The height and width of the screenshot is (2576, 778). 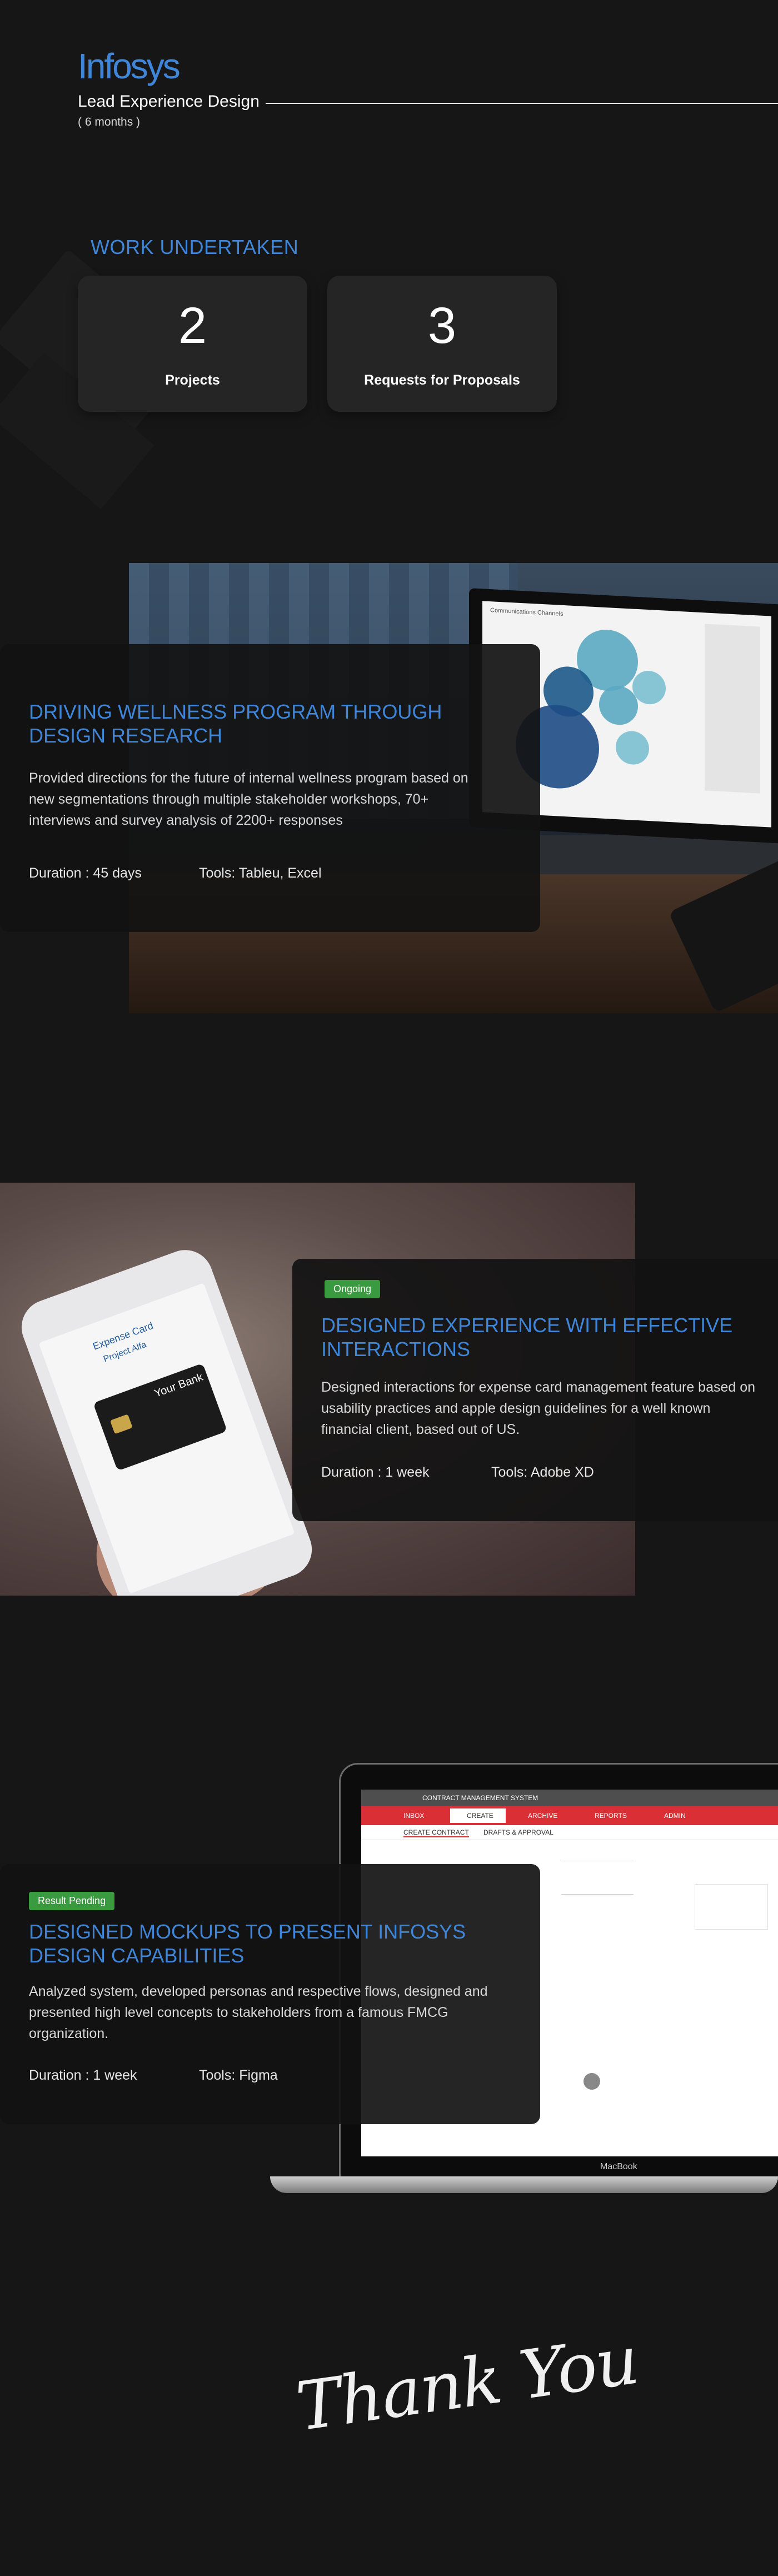 What do you see at coordinates (178, 1385) in the screenshot?
I see `bank-name: Your Bank` at bounding box center [178, 1385].